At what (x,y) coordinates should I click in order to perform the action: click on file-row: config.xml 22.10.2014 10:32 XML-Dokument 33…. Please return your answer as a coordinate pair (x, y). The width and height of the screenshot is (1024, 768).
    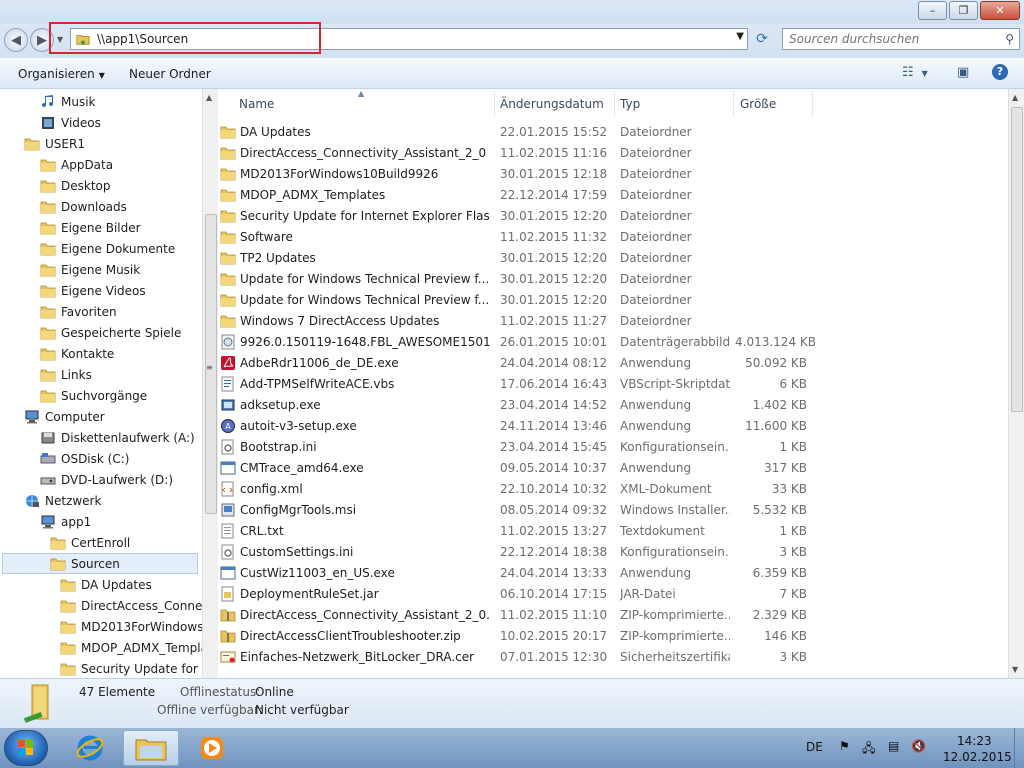
    Looking at the image, I should click on (613, 489).